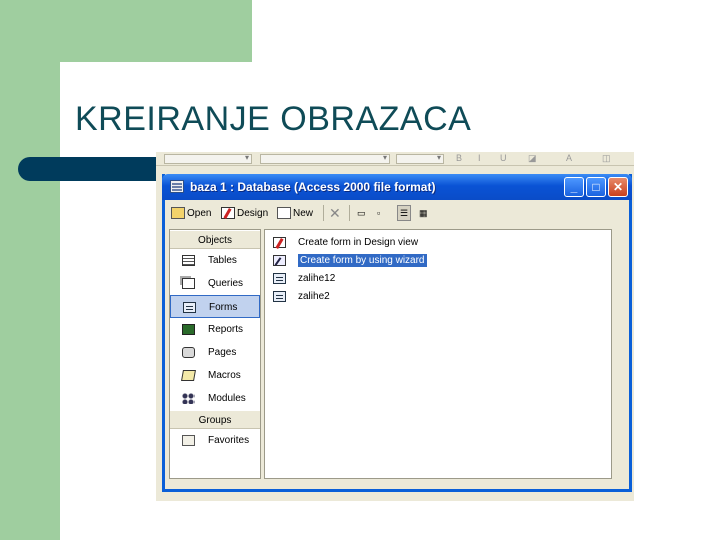 The image size is (720, 540). What do you see at coordinates (30, 270) in the screenshot?
I see `left-green-band` at bounding box center [30, 270].